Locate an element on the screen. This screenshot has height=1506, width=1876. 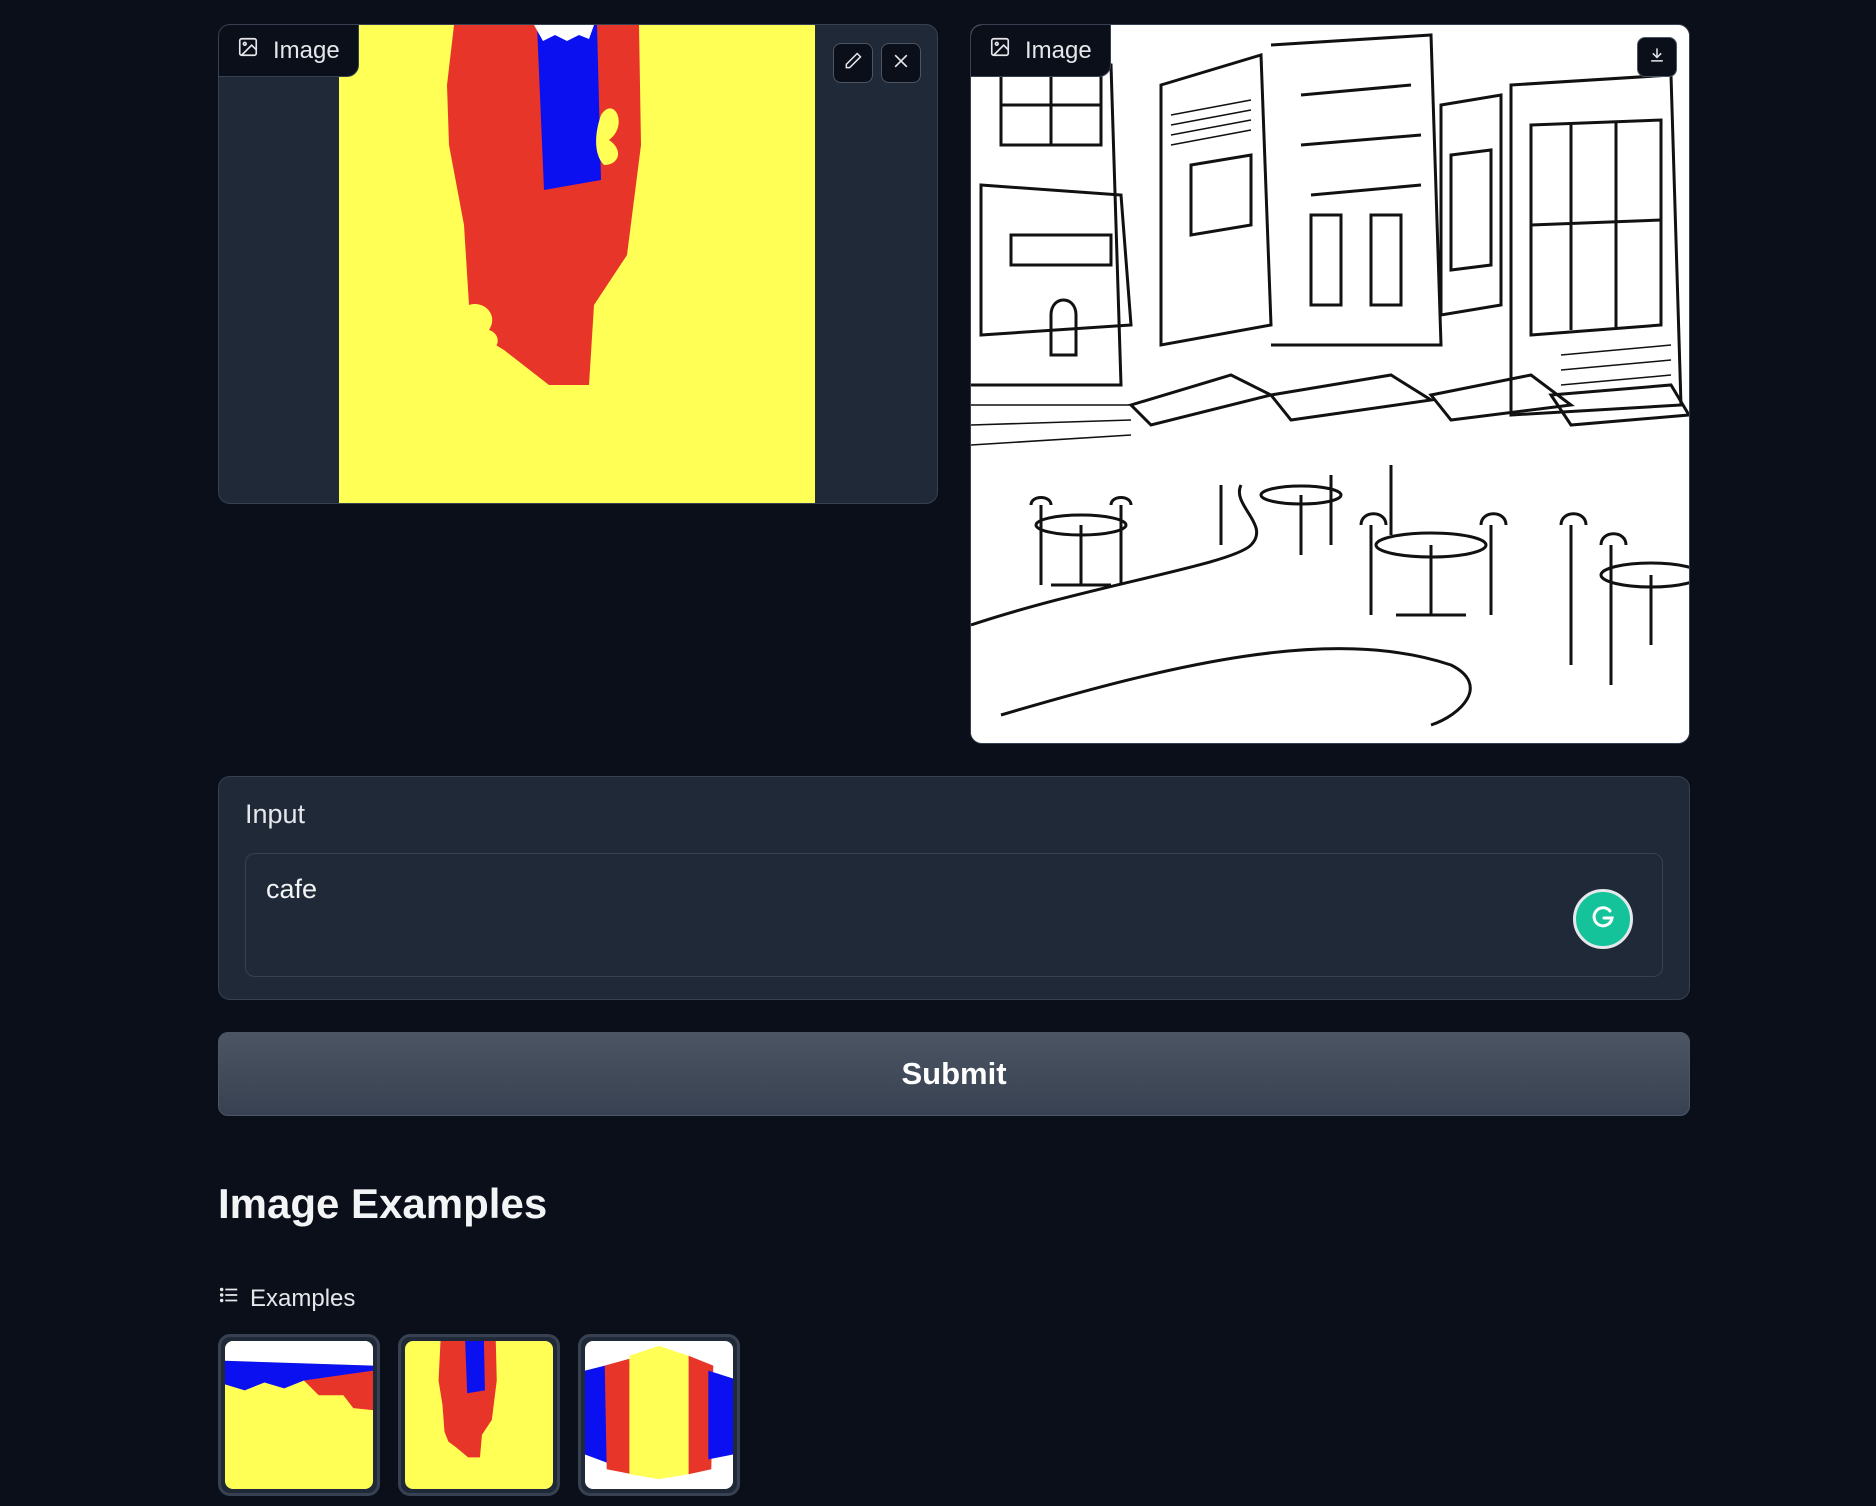
close-icon is located at coordinates (901, 63).